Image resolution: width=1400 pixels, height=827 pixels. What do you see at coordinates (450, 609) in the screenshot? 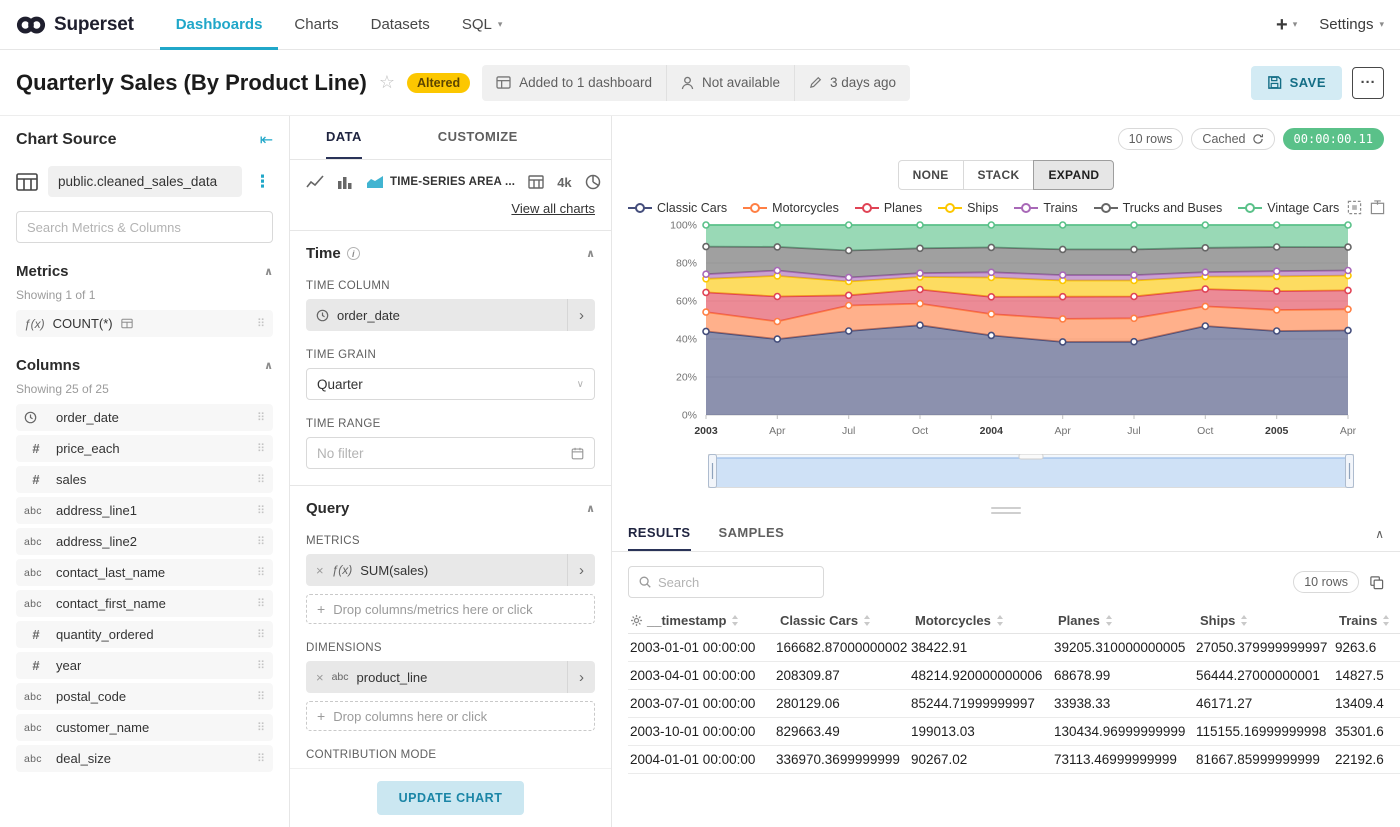
I see `metrics-dropzone: + Drop columns/metrics here or click` at bounding box center [450, 609].